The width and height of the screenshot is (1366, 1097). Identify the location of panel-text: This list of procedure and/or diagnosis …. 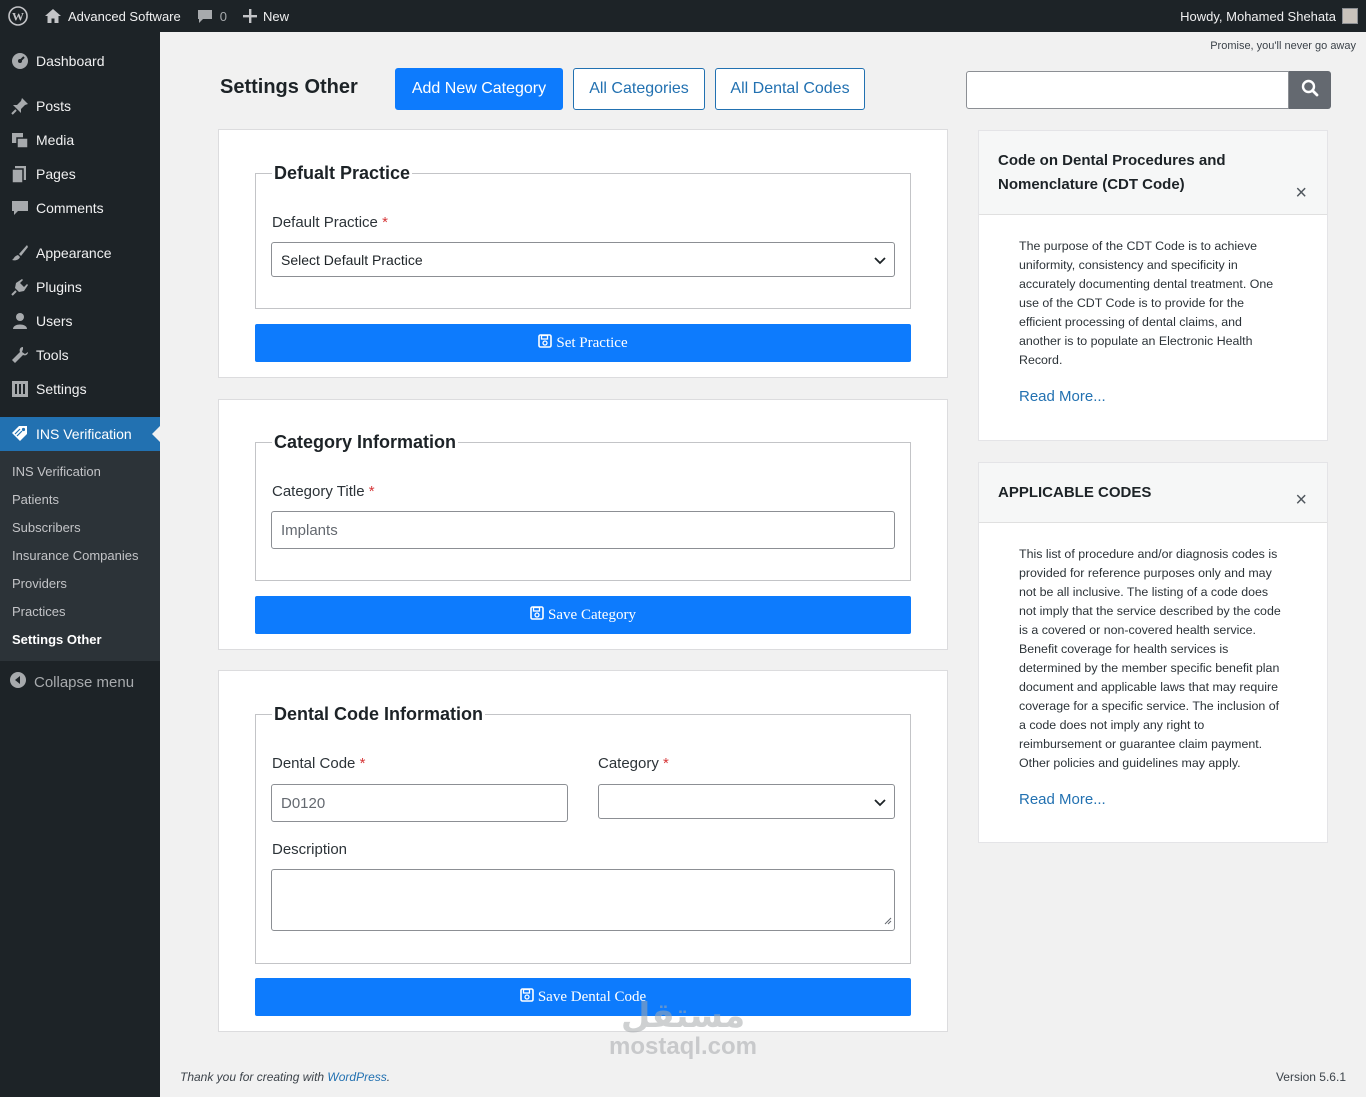
(1150, 658).